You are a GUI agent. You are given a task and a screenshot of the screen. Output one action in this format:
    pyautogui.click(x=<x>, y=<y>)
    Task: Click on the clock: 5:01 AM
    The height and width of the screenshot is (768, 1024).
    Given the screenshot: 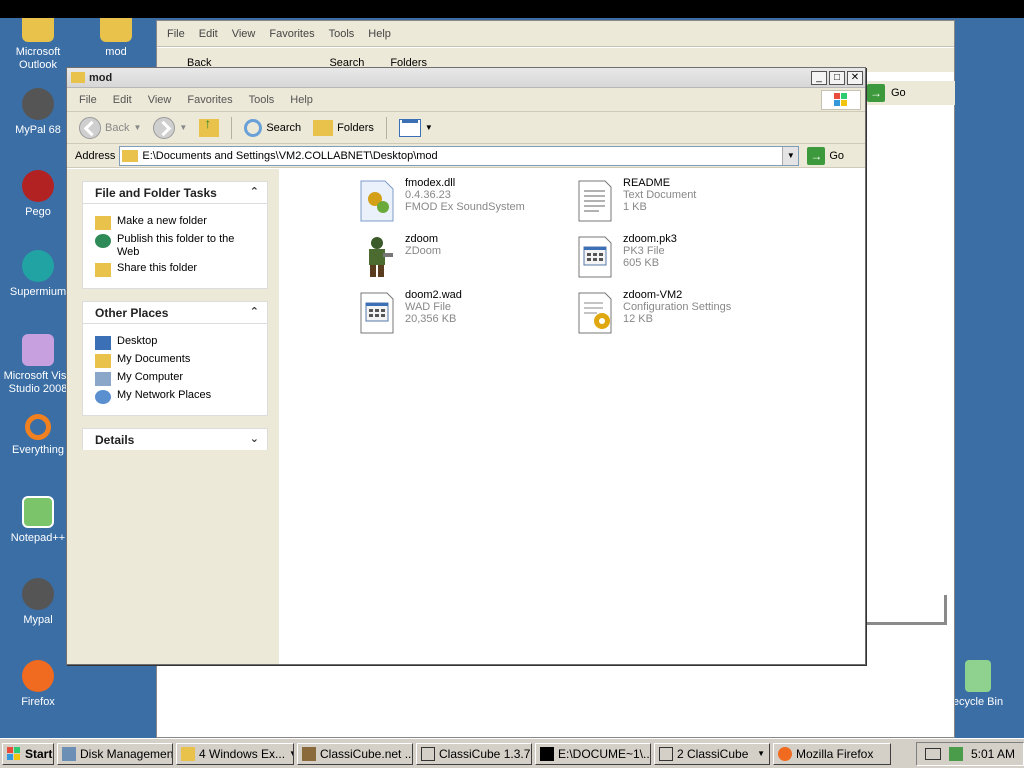 What is the action you would take?
    pyautogui.click(x=993, y=754)
    